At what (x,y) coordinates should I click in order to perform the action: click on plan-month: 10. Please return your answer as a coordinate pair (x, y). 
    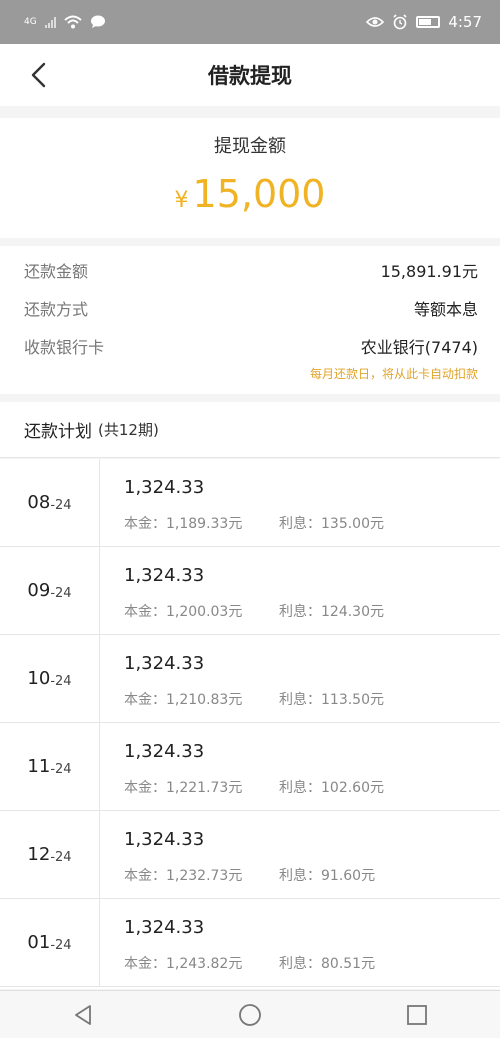
    Looking at the image, I should click on (39, 678).